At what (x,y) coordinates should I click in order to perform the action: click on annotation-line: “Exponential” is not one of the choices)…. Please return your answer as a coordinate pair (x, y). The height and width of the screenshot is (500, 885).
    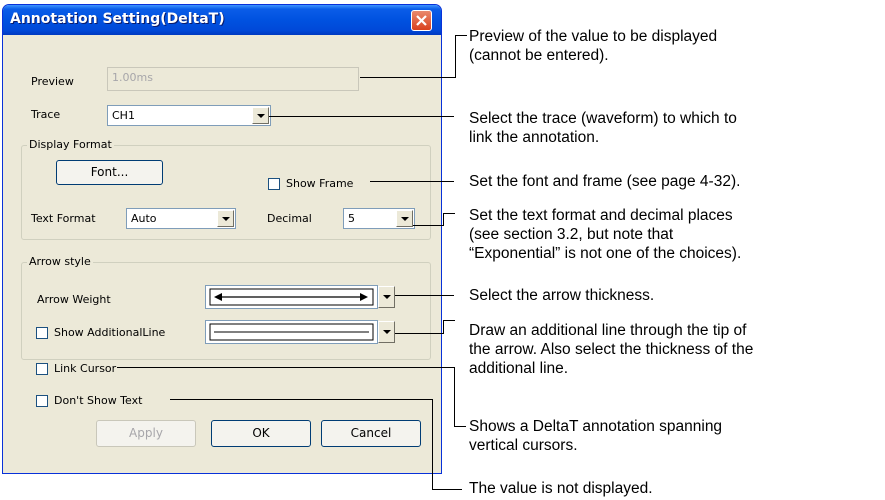
    Looking at the image, I should click on (605, 253).